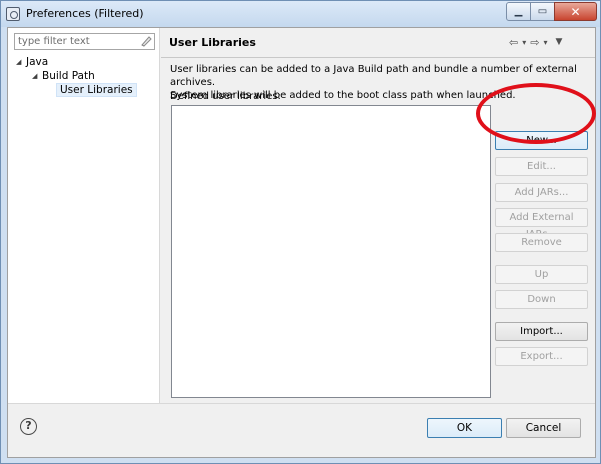 Image resolution: width=601 pixels, height=464 pixels. Describe the element at coordinates (212, 42) in the screenshot. I see `page-title: User Libraries` at that location.